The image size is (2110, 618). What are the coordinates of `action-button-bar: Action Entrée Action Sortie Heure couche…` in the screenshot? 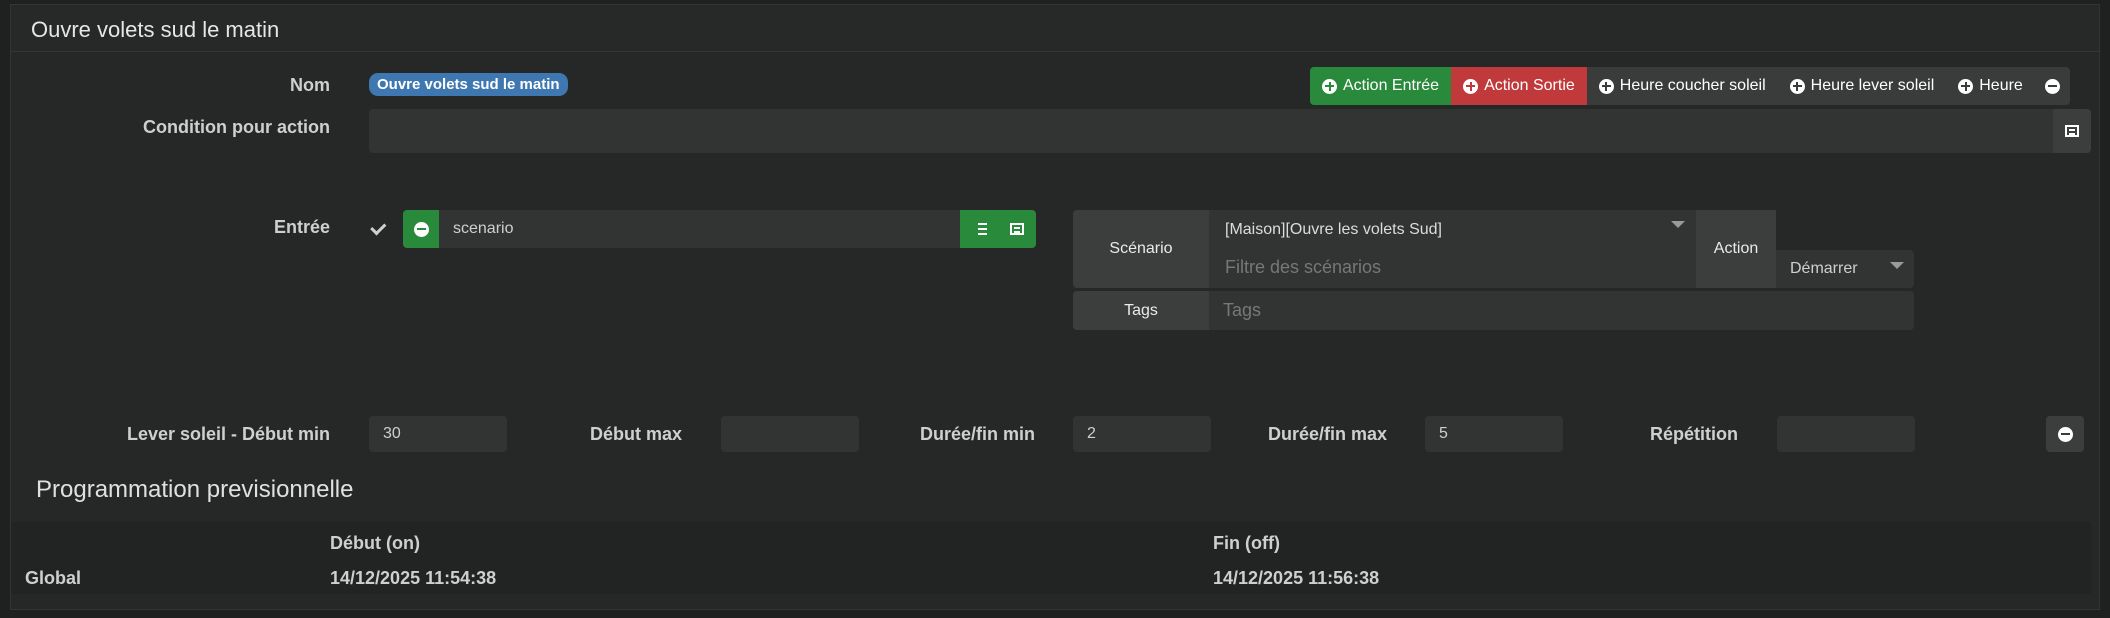 It's located at (1690, 86).